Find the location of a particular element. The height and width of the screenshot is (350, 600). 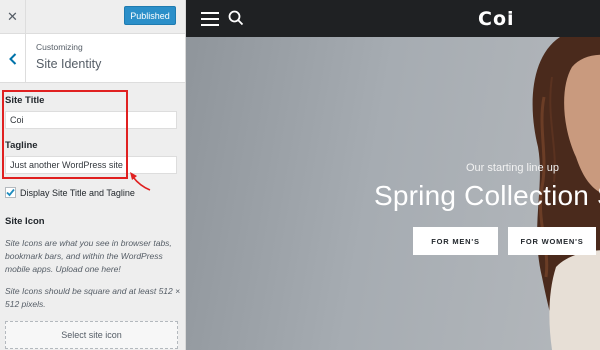

back-button is located at coordinates (13, 58).